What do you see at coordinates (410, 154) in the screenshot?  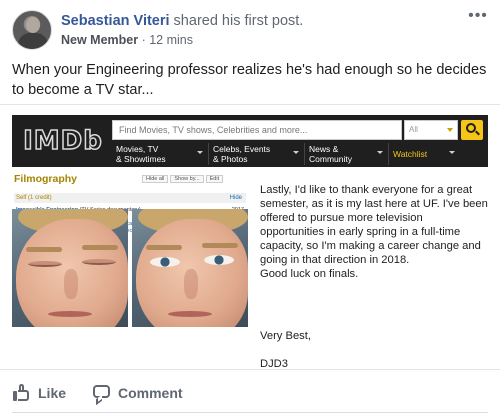 I see `imdb-nav-watchlist-label: Watchlist` at bounding box center [410, 154].